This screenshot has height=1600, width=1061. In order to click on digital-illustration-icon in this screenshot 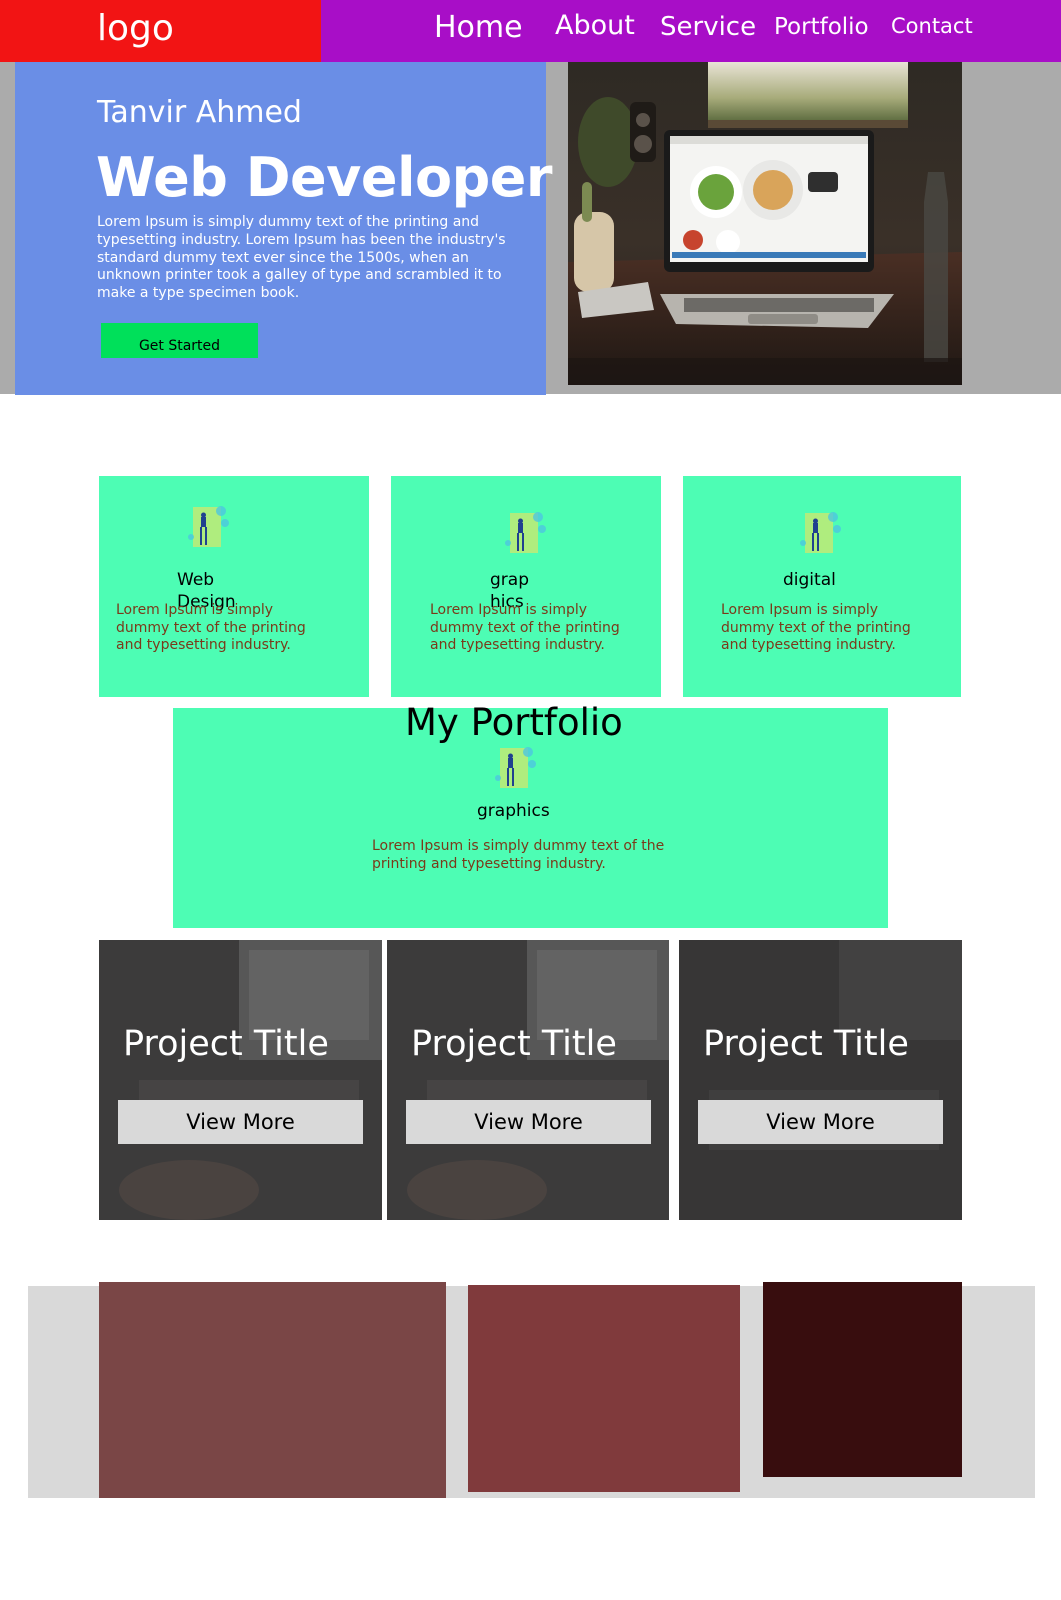, I will do `click(820, 532)`.